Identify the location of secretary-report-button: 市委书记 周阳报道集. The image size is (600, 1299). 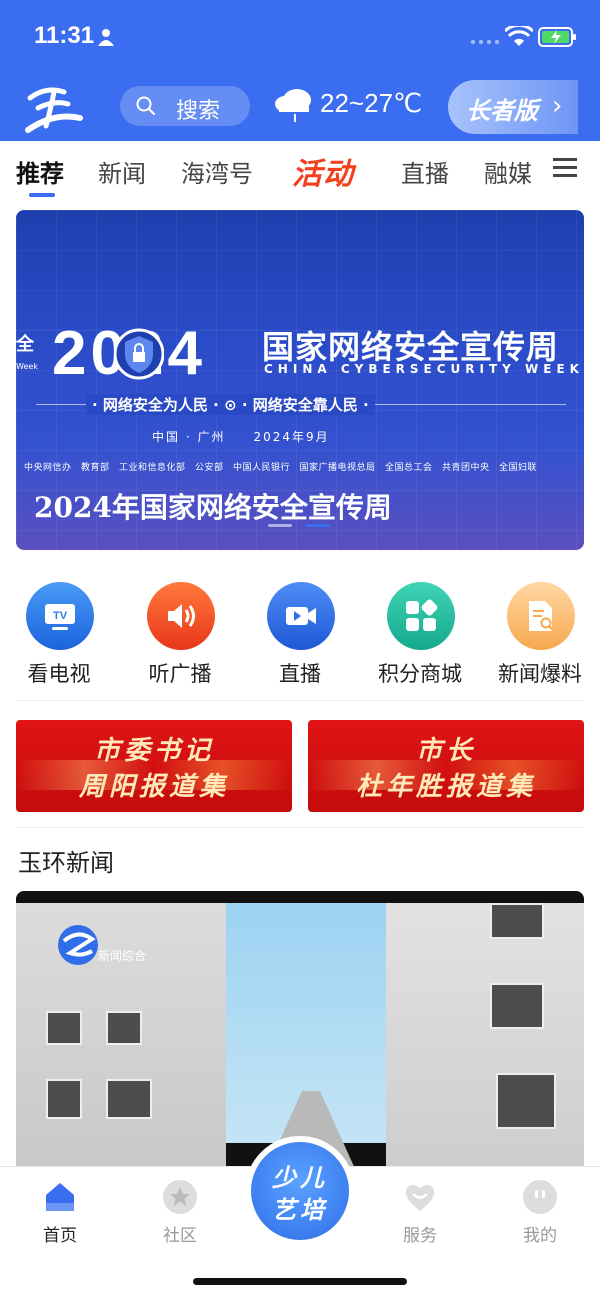
(154, 766).